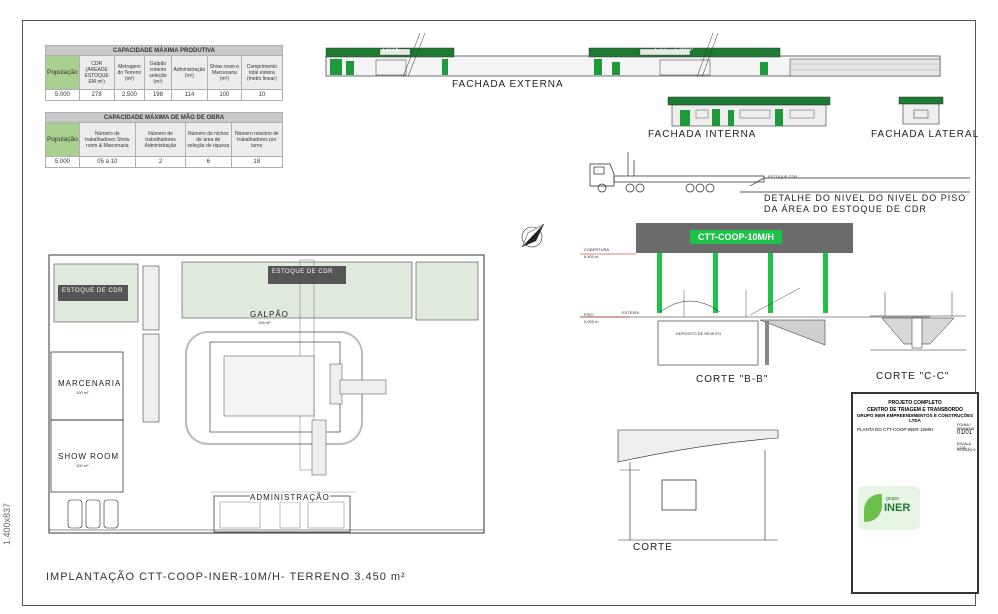  Describe the element at coordinates (674, 50) in the screenshot. I see `ctt-sign: CTT - COOP` at that location.